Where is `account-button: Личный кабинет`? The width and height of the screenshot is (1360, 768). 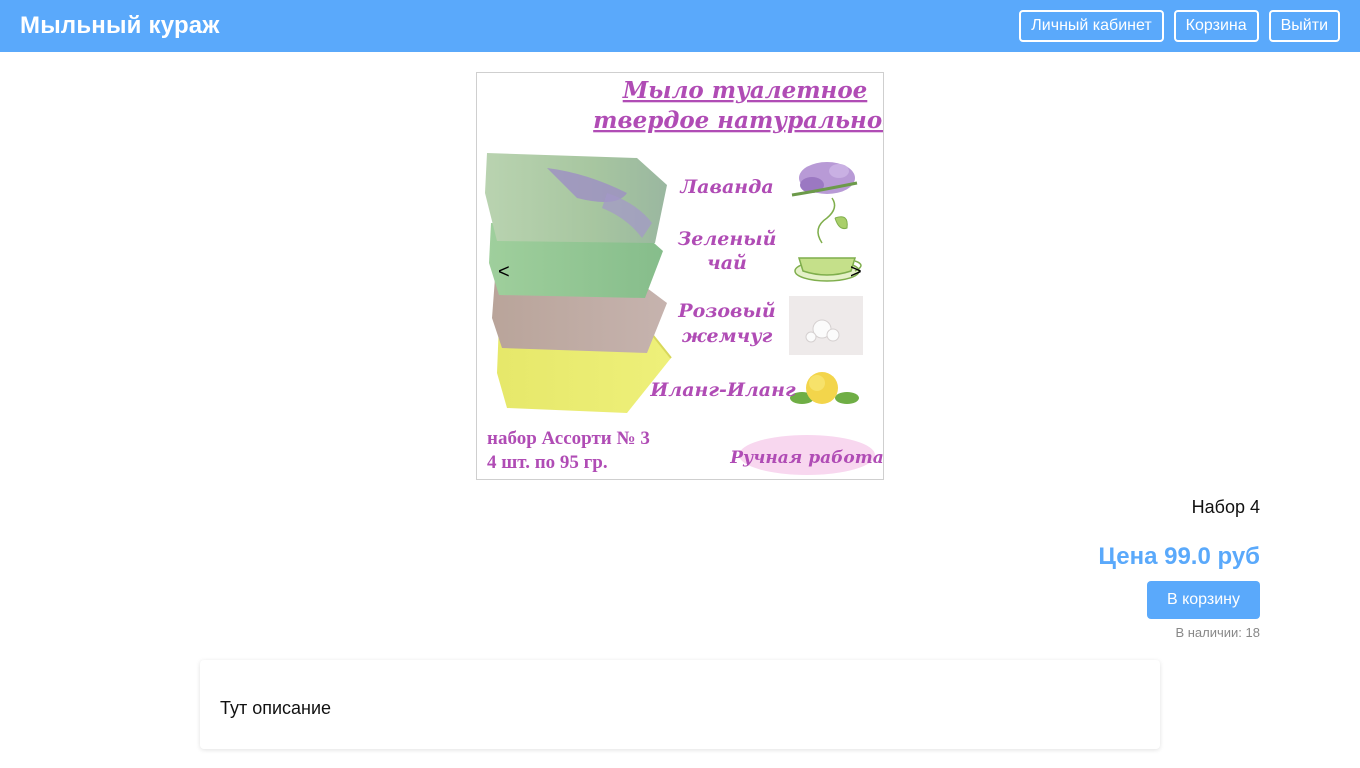 account-button: Личный кабинет is located at coordinates (1091, 26).